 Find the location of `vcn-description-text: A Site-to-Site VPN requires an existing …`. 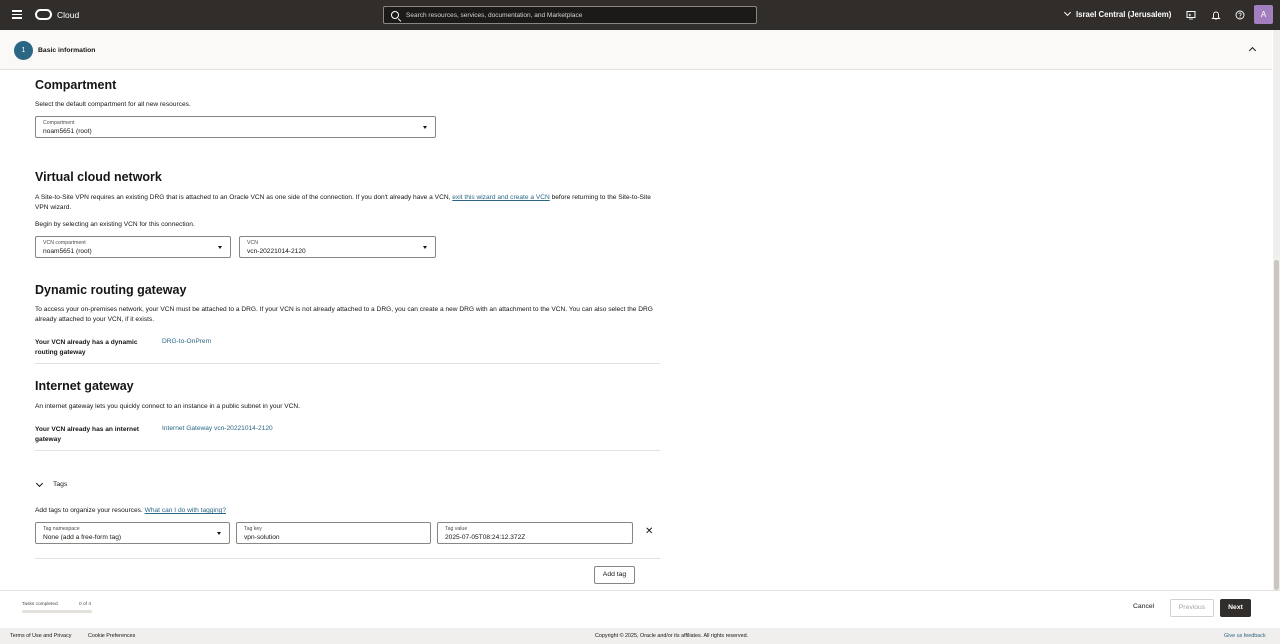

vcn-description-text: A Site-to-Site VPN requires an existing … is located at coordinates (243, 197).